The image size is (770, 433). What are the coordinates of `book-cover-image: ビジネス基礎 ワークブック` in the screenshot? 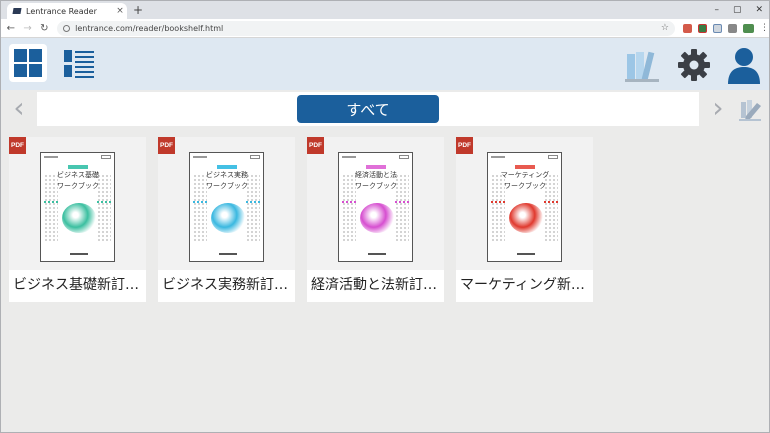 It's located at (77, 207).